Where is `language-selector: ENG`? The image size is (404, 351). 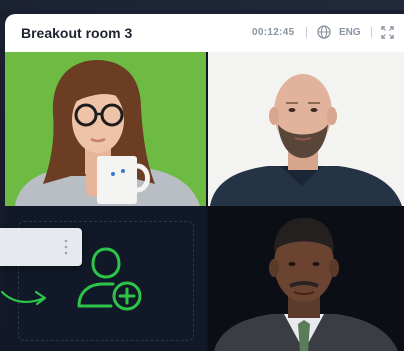
language-selector: ENG is located at coordinates (350, 32).